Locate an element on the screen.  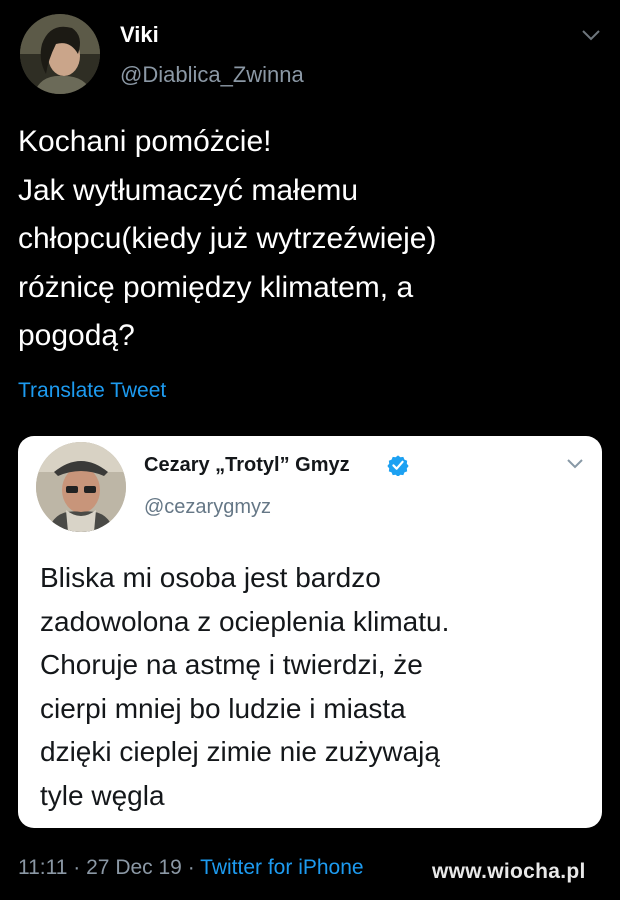
site-watermark: www.wiocha.pl is located at coordinates (509, 871).